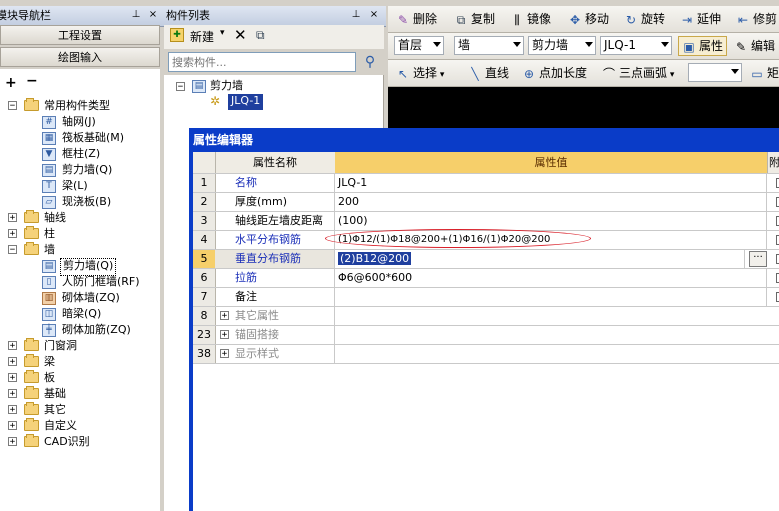 This screenshot has width=779, height=511. What do you see at coordinates (757, 73) in the screenshot?
I see `rectangle-icon: ▭` at bounding box center [757, 73].